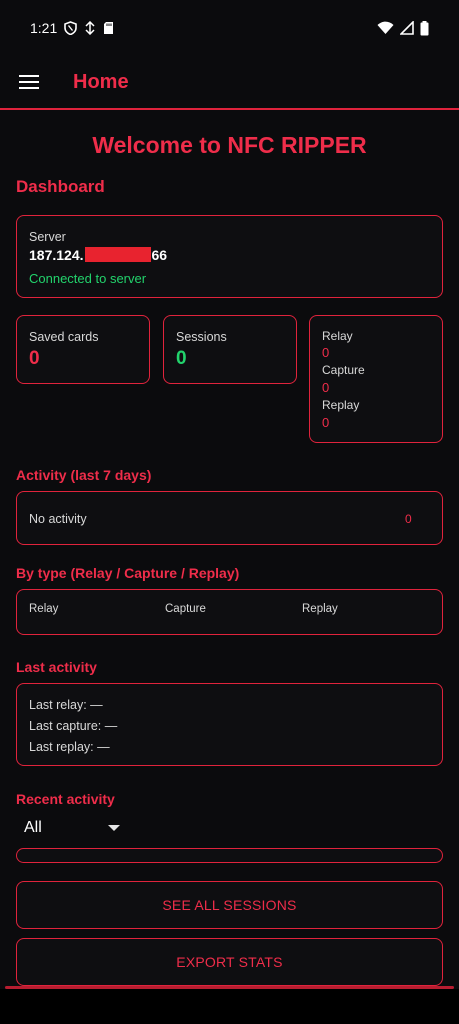  I want to click on app-bar: Home, so click(229, 83).